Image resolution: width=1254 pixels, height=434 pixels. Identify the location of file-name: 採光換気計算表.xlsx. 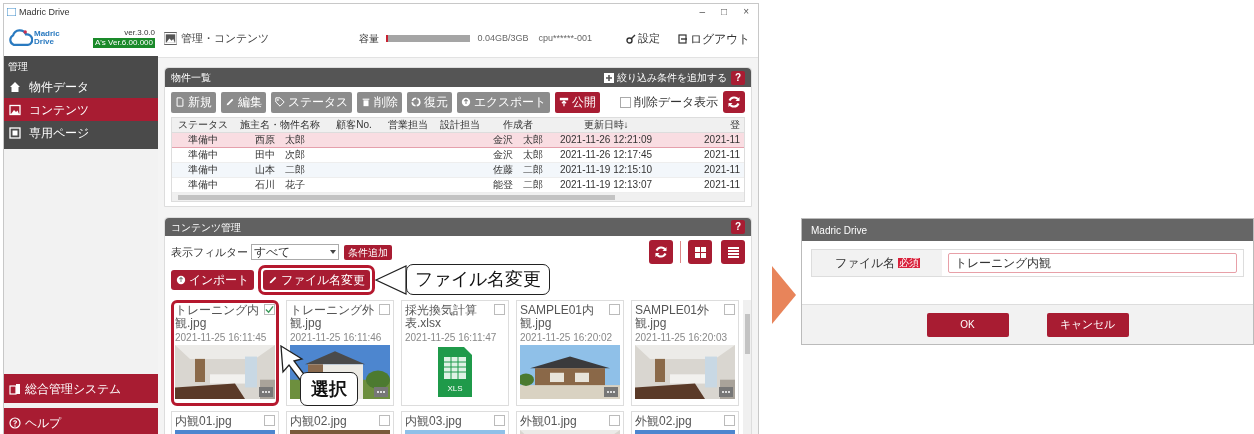
(441, 317).